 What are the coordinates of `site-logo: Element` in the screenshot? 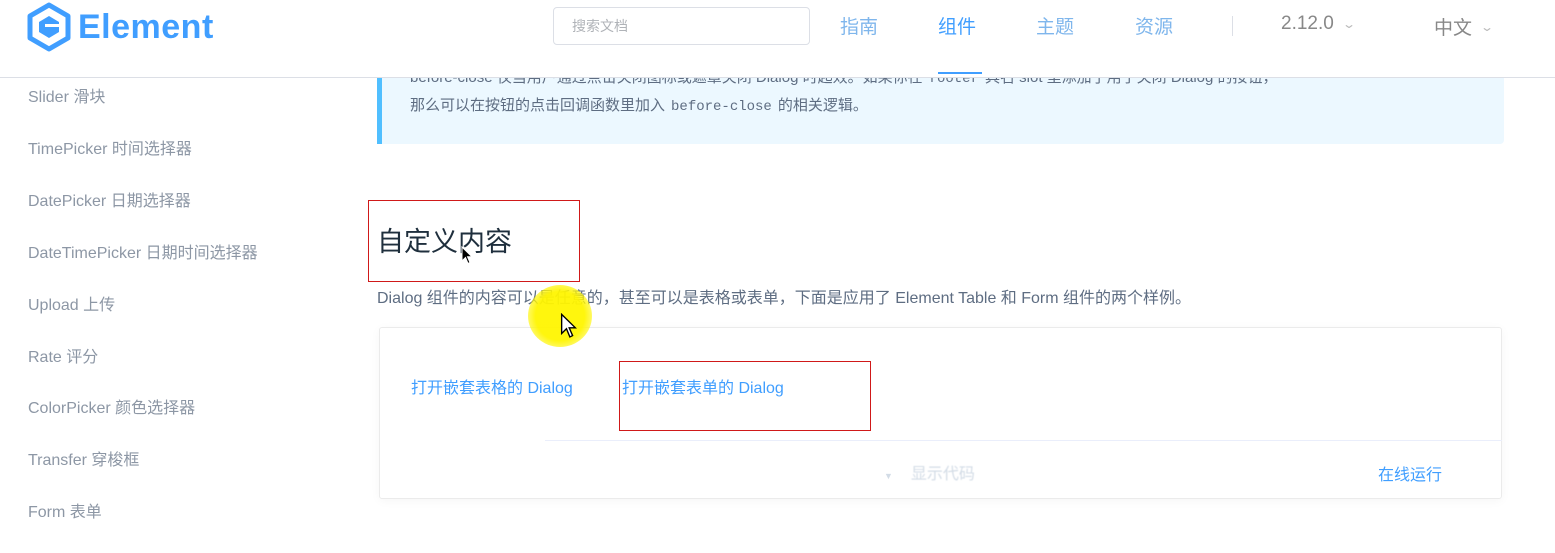 It's located at (120, 27).